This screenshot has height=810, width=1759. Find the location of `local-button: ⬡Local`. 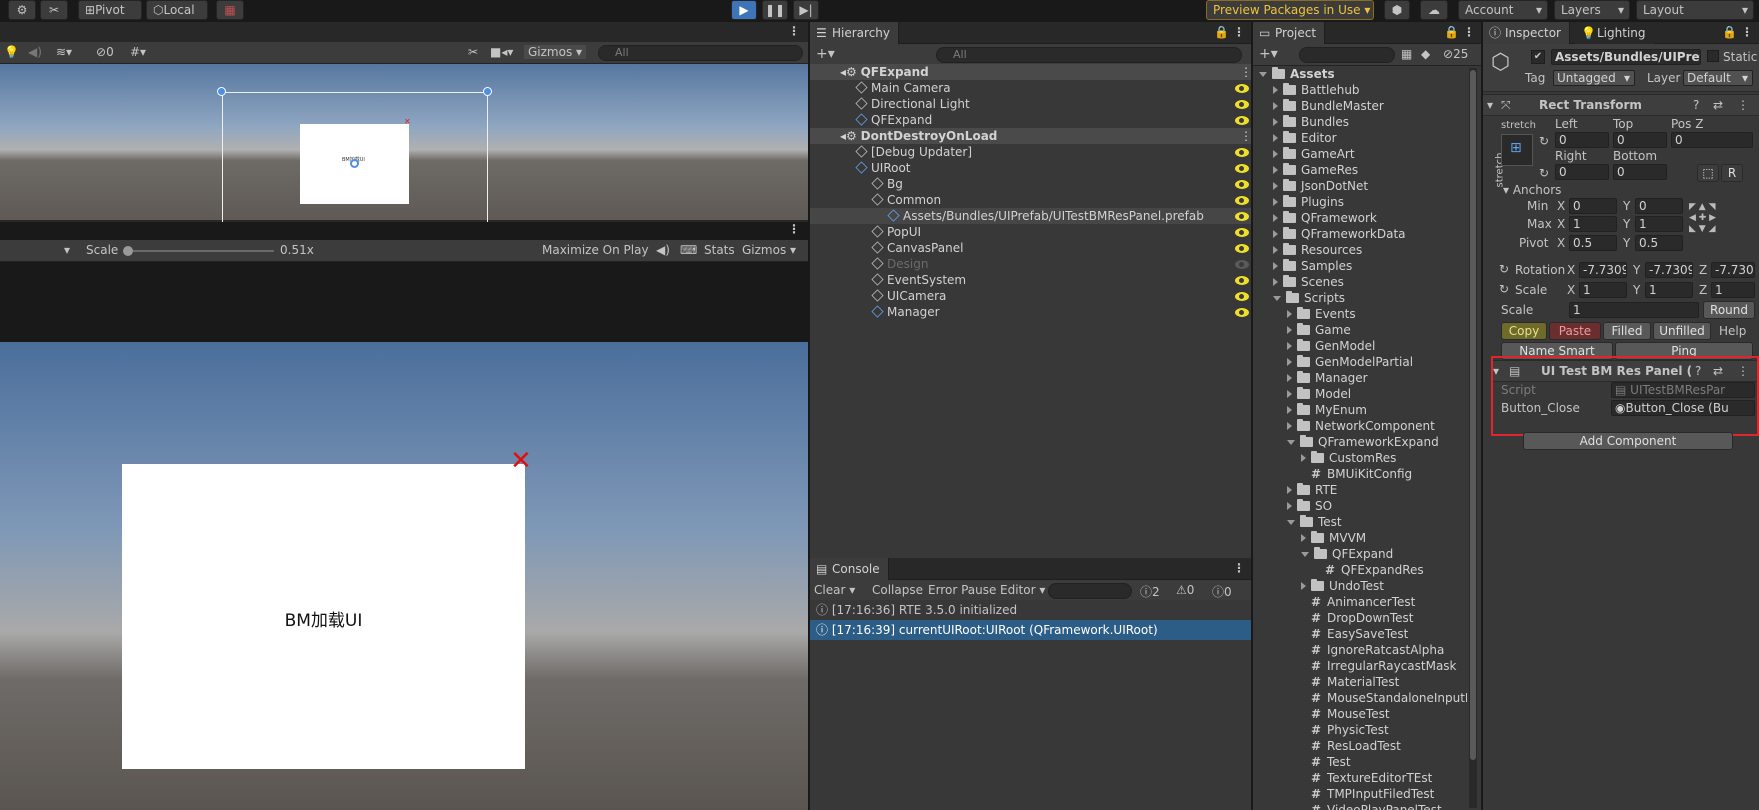

local-button: ⬡Local is located at coordinates (177, 10).